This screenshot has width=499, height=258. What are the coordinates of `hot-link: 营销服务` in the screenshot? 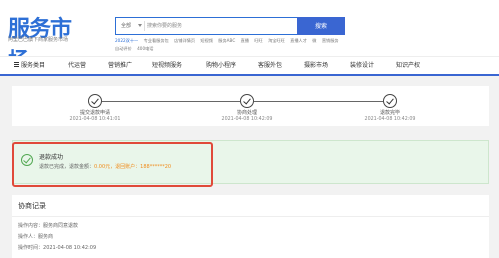 It's located at (330, 40).